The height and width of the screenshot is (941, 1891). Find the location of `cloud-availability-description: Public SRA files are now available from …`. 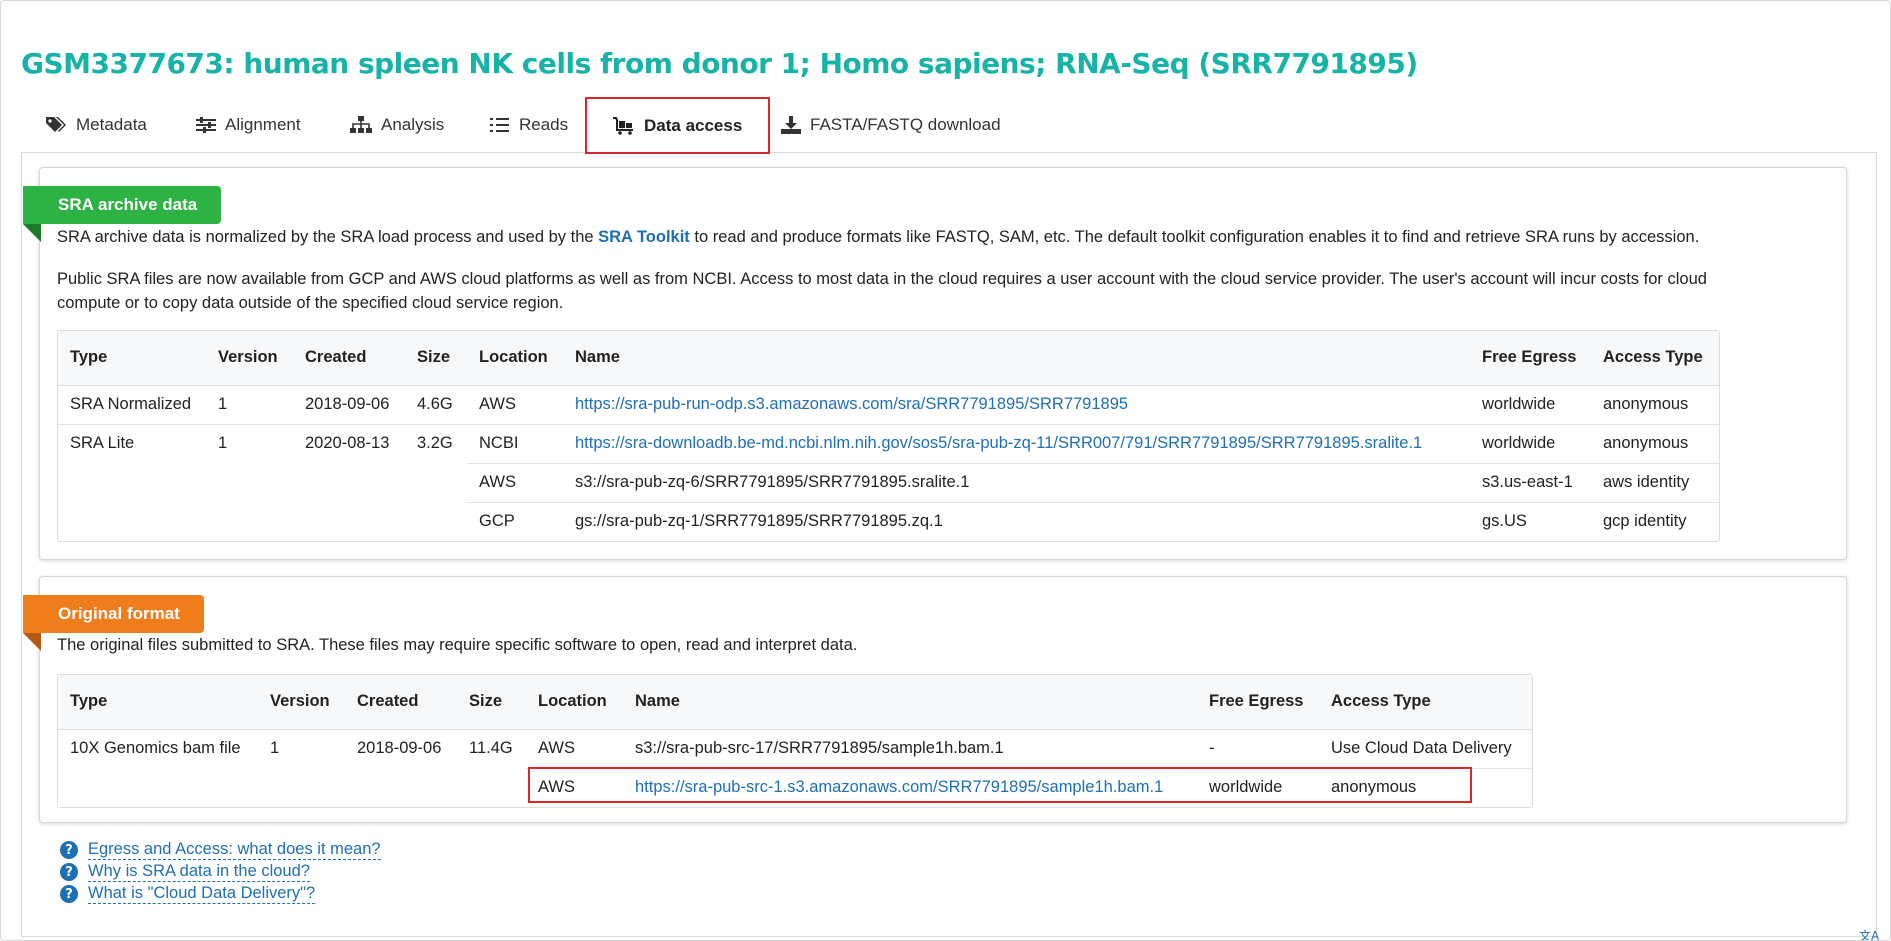

cloud-availability-description: Public SRA files are now available from … is located at coordinates (882, 291).